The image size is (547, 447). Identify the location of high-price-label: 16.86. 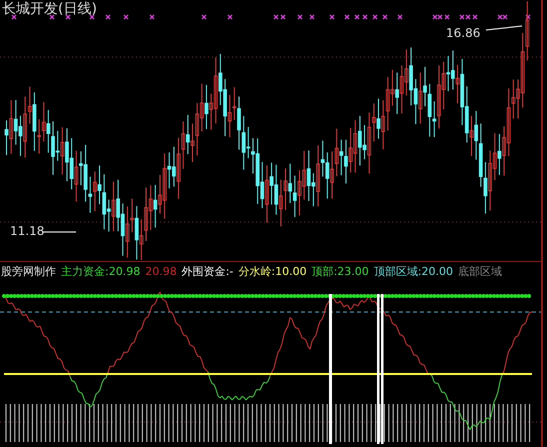
(463, 33).